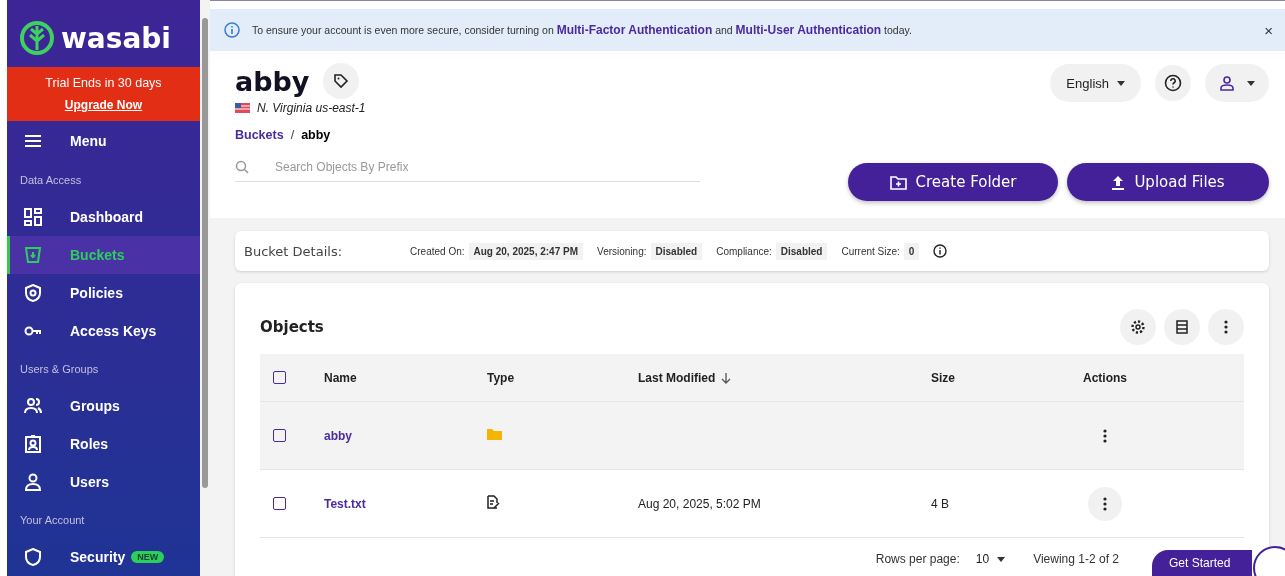  I want to click on search-field: Search Objects By Prefix, so click(487, 167).